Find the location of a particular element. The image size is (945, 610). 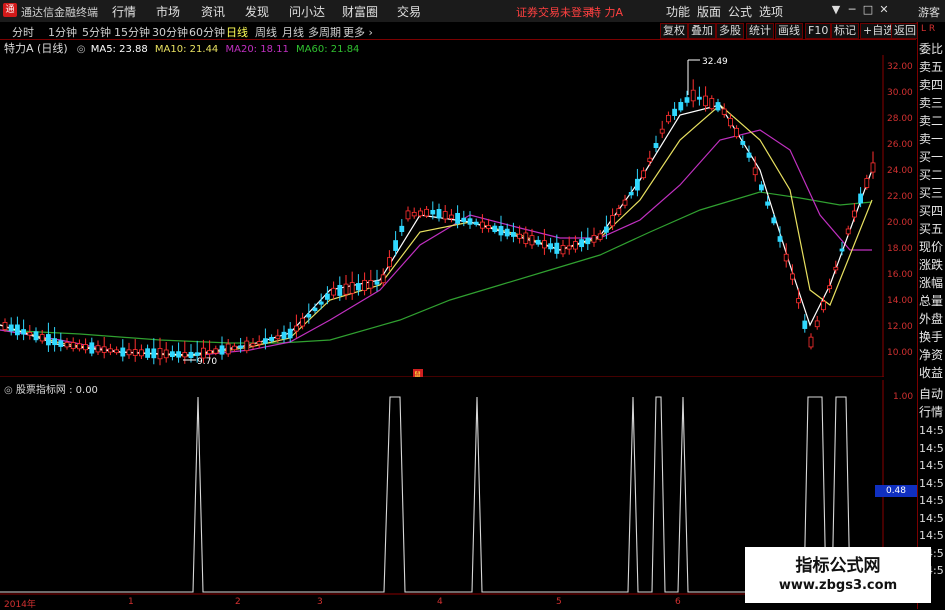

menu-quotes: 行情 is located at coordinates (124, 11).